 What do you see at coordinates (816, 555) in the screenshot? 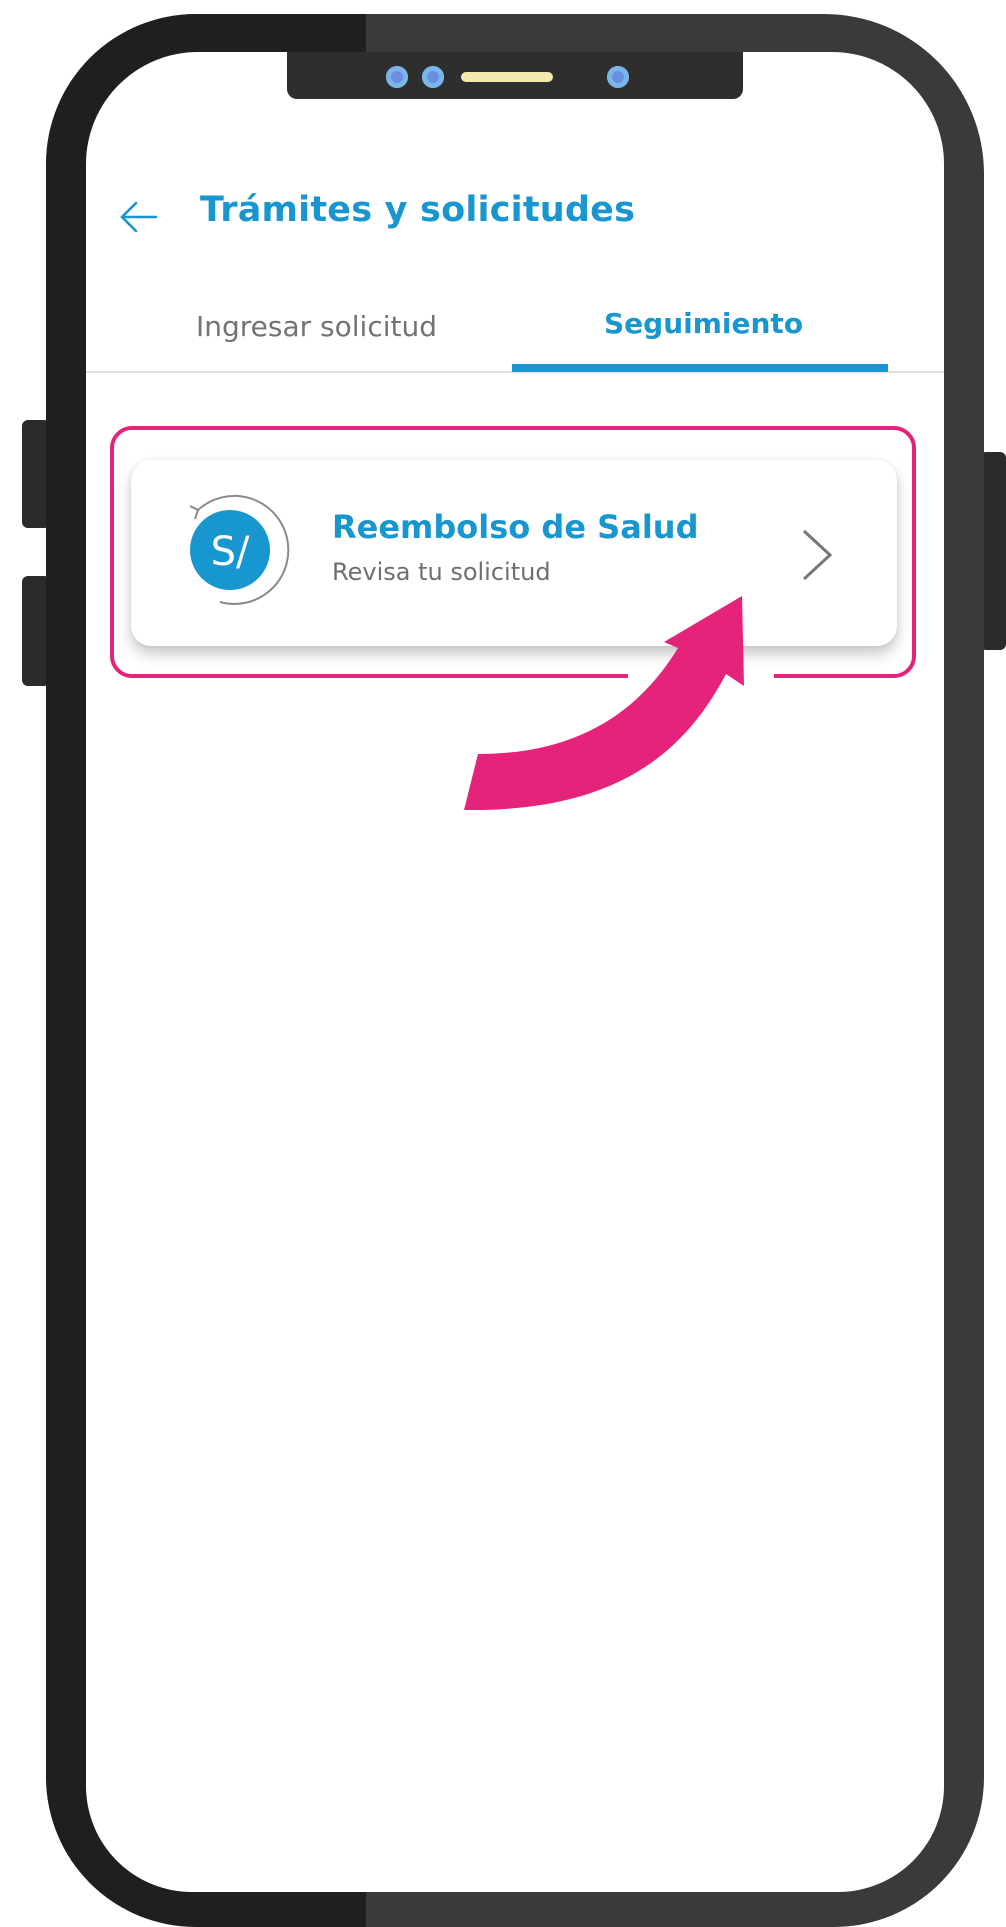
I see `chevron-right-icon` at bounding box center [816, 555].